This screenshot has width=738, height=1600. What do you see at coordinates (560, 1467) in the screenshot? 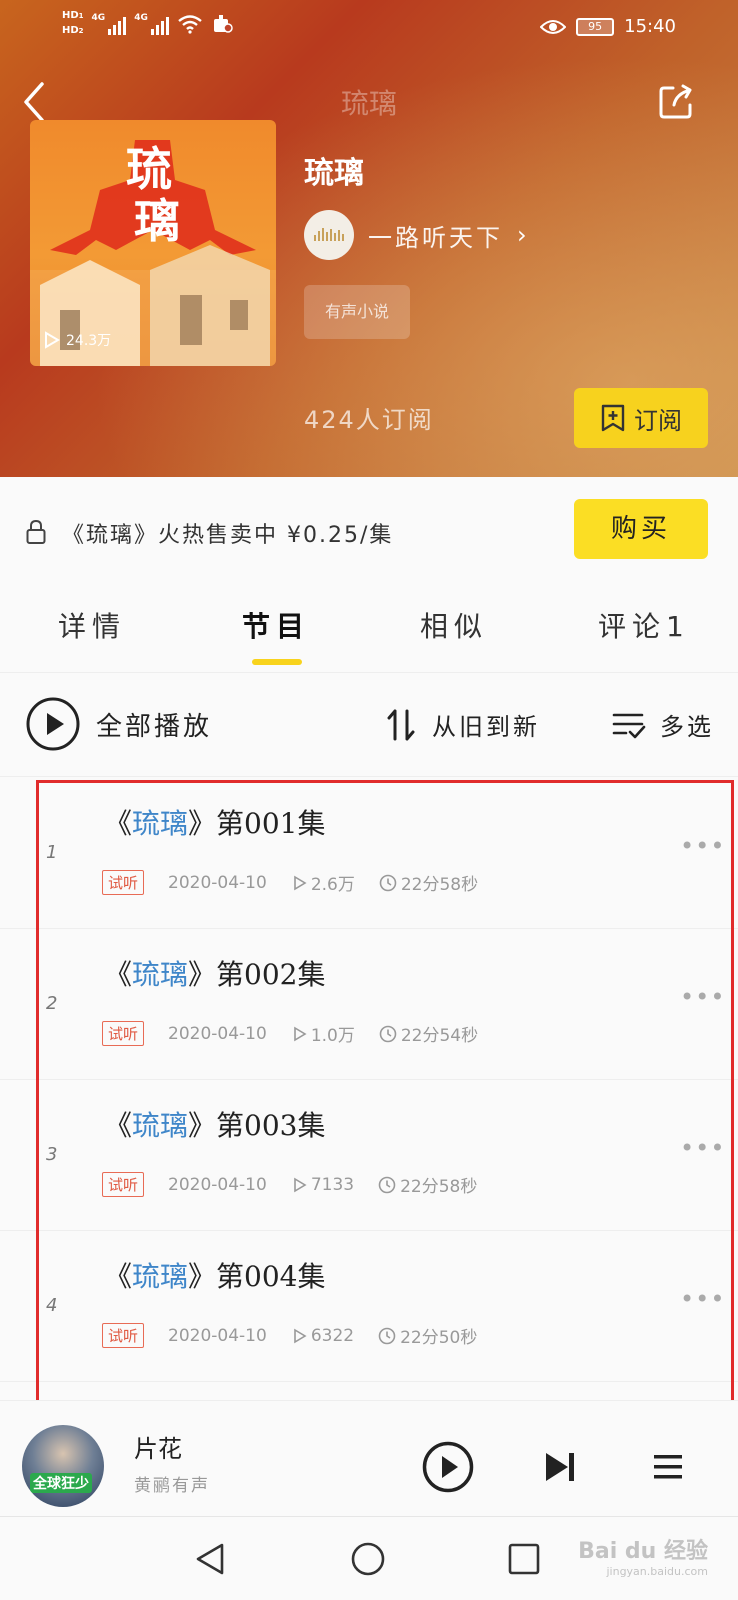
I see `skip-next-icon` at bounding box center [560, 1467].